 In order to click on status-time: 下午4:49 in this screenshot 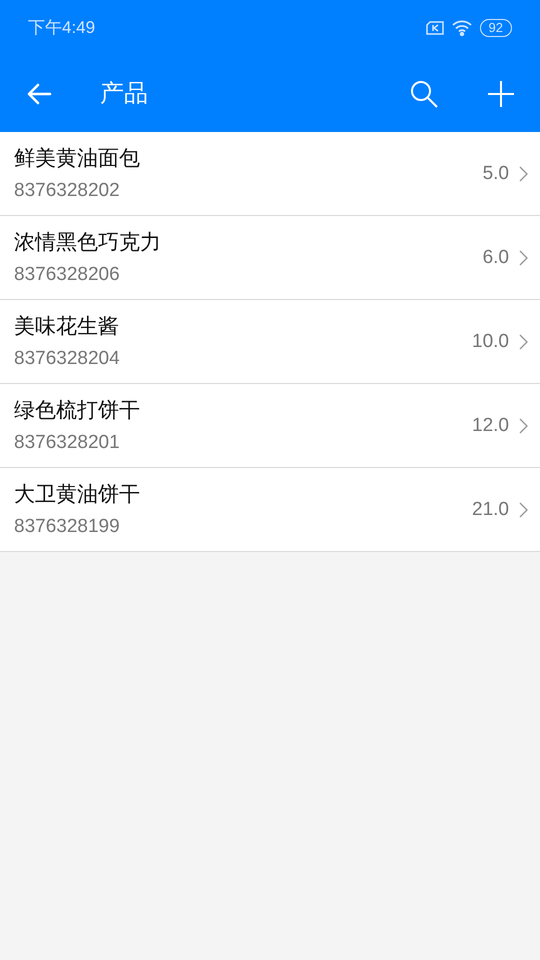, I will do `click(62, 28)`.